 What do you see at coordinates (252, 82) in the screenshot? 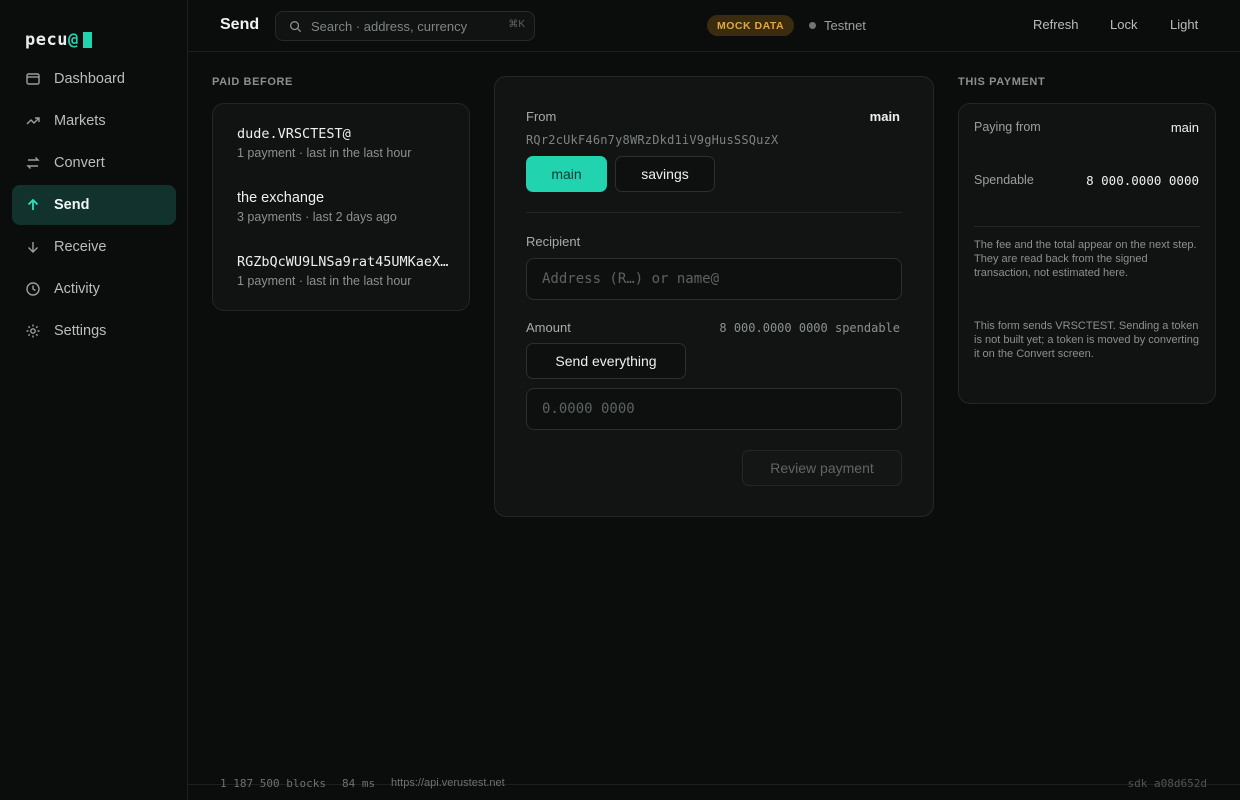
I see `paid-before-label: PAID BEFORE` at bounding box center [252, 82].